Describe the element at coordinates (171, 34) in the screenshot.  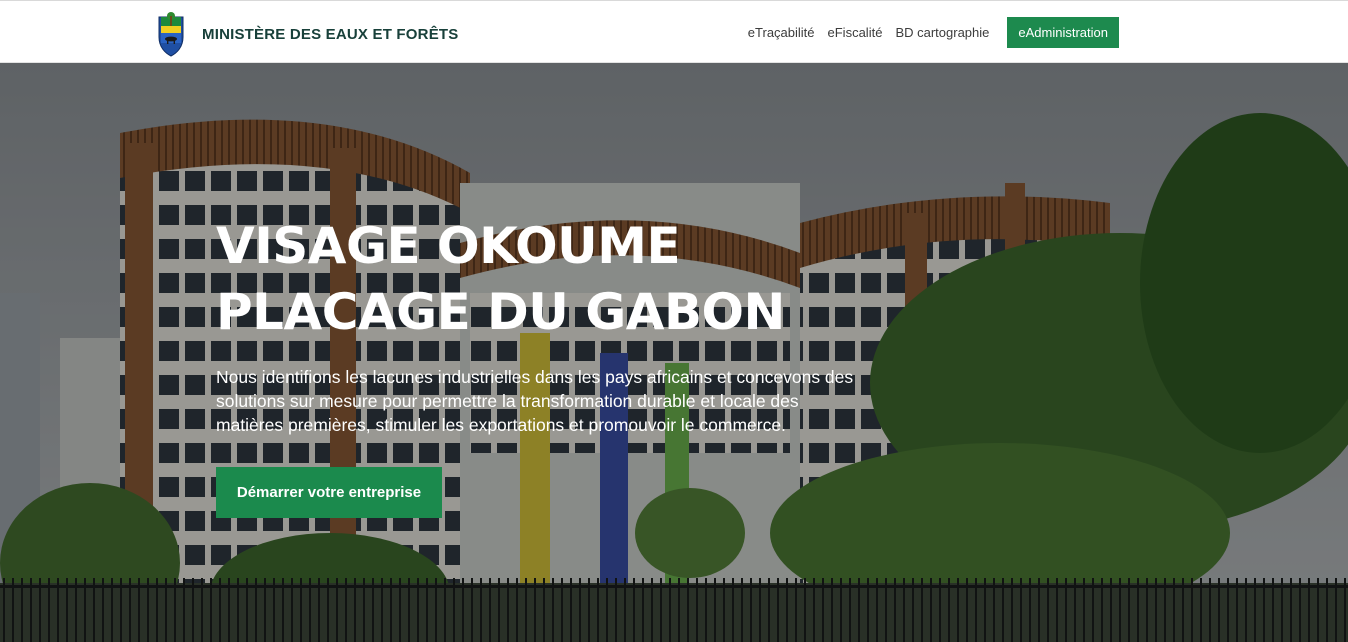
I see `gabon-coat-of-arms-icon` at that location.